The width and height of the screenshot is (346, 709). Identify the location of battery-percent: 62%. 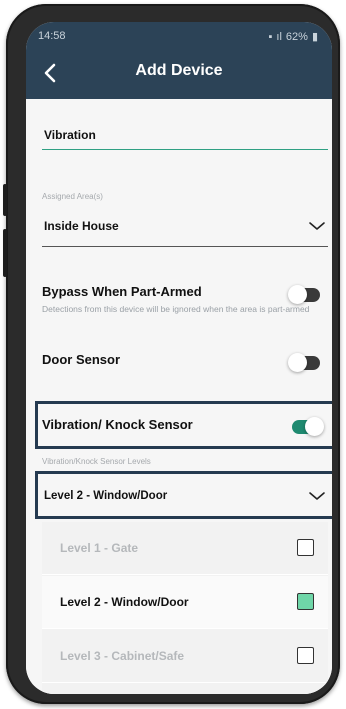
(296, 36).